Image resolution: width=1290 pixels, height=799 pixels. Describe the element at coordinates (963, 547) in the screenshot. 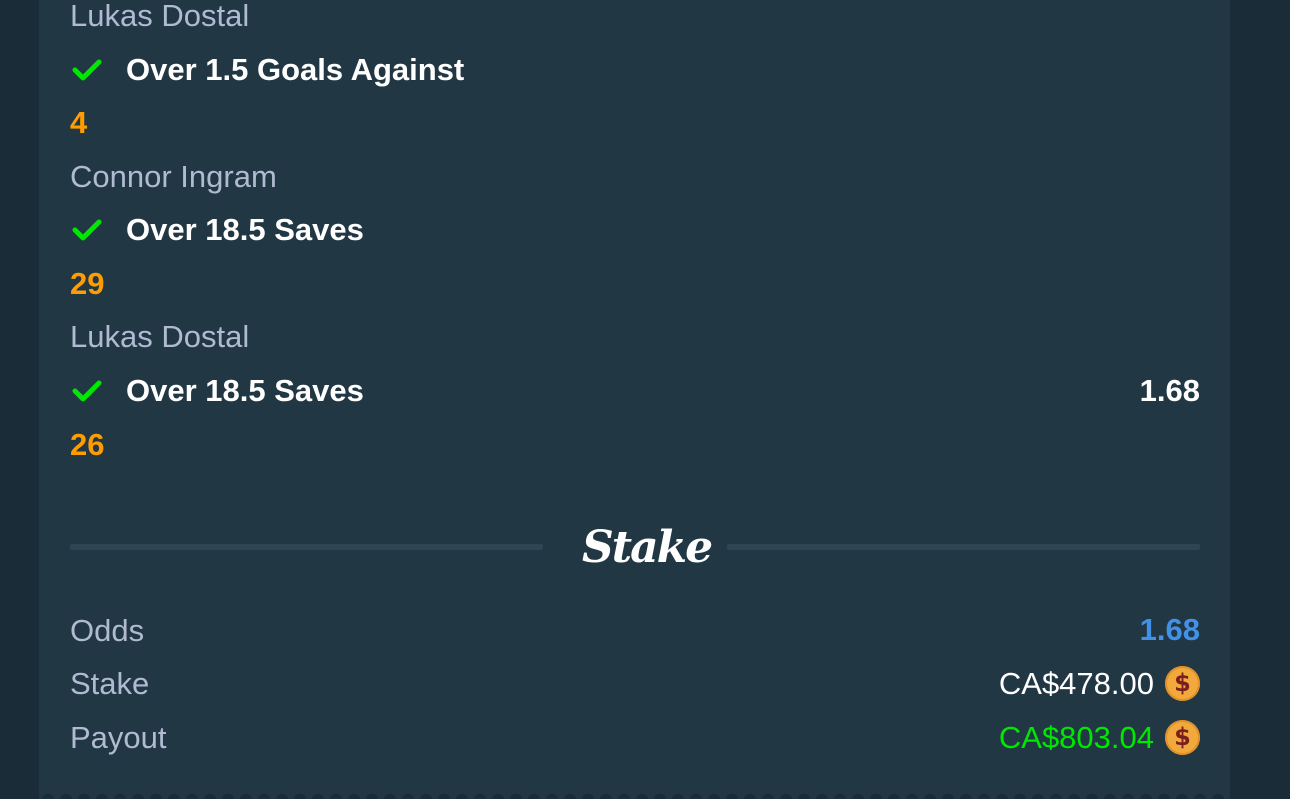

I see `divider-right` at that location.